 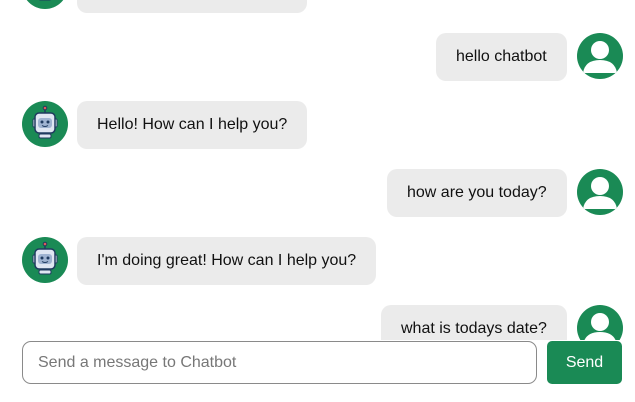 What do you see at coordinates (192, 6) in the screenshot?
I see `bot-message-bubble` at bounding box center [192, 6].